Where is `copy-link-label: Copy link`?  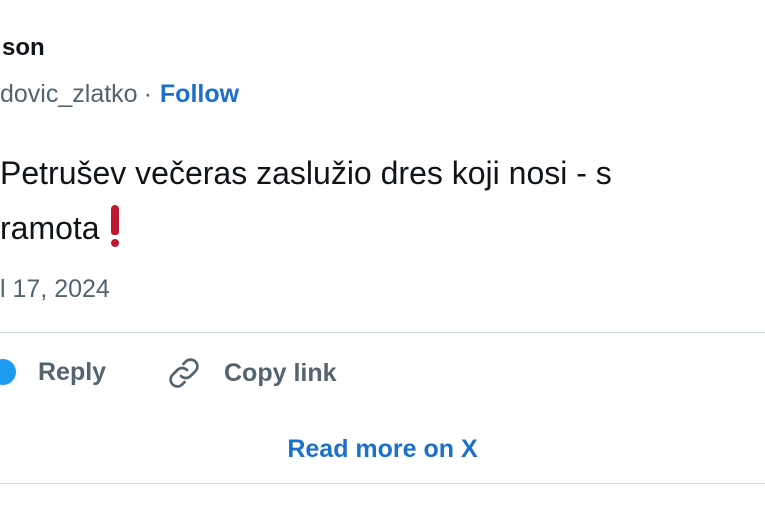
copy-link-label: Copy link is located at coordinates (280, 372).